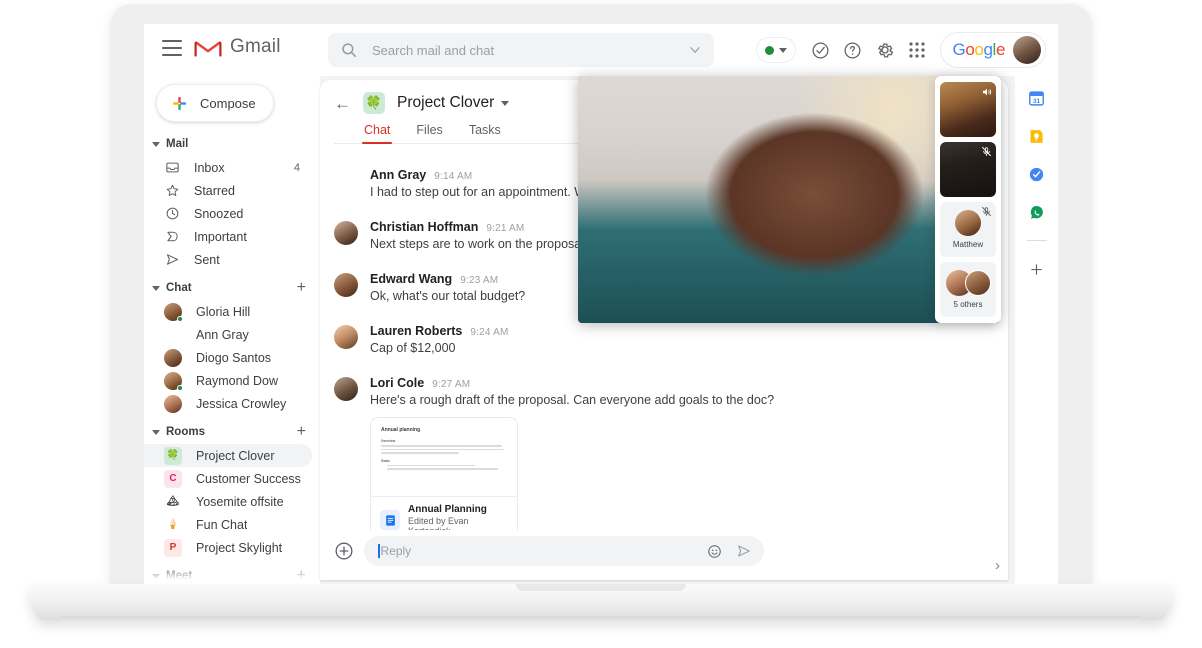  I want to click on plus-colored-icon, so click(179, 103).